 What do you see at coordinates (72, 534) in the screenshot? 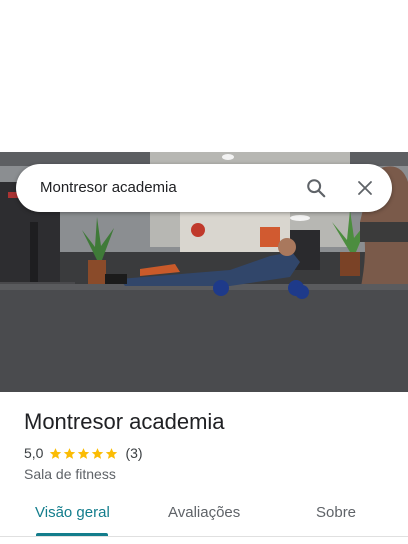
I see `active-tab-indicator` at bounding box center [72, 534].